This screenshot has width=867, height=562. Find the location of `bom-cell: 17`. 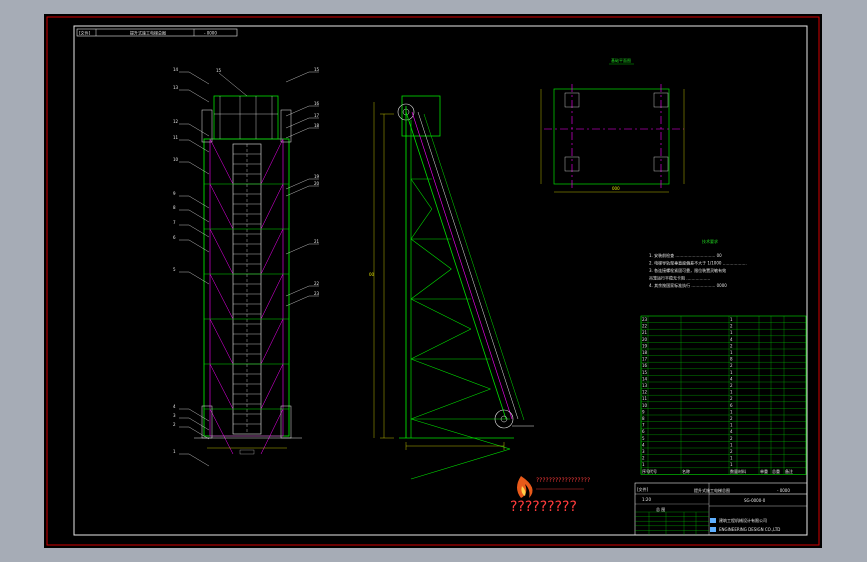

bom-cell: 17 is located at coordinates (645, 359).